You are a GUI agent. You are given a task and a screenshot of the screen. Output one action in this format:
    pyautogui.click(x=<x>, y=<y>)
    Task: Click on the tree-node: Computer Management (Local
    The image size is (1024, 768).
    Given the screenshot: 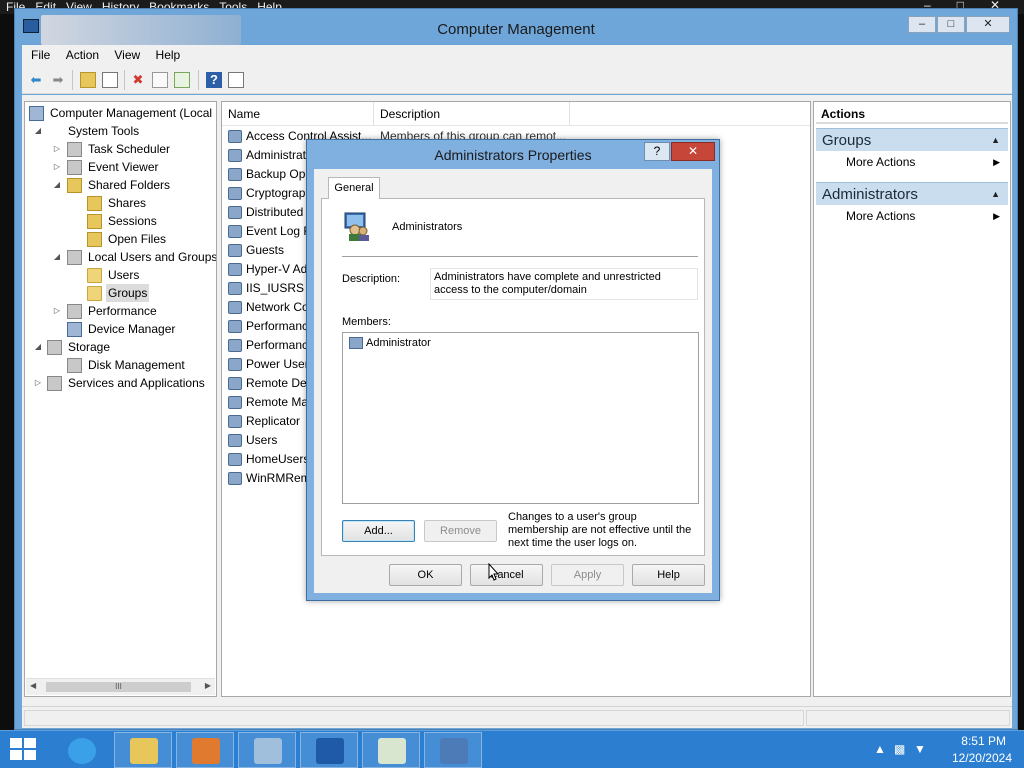 What is the action you would take?
    pyautogui.click(x=120, y=113)
    